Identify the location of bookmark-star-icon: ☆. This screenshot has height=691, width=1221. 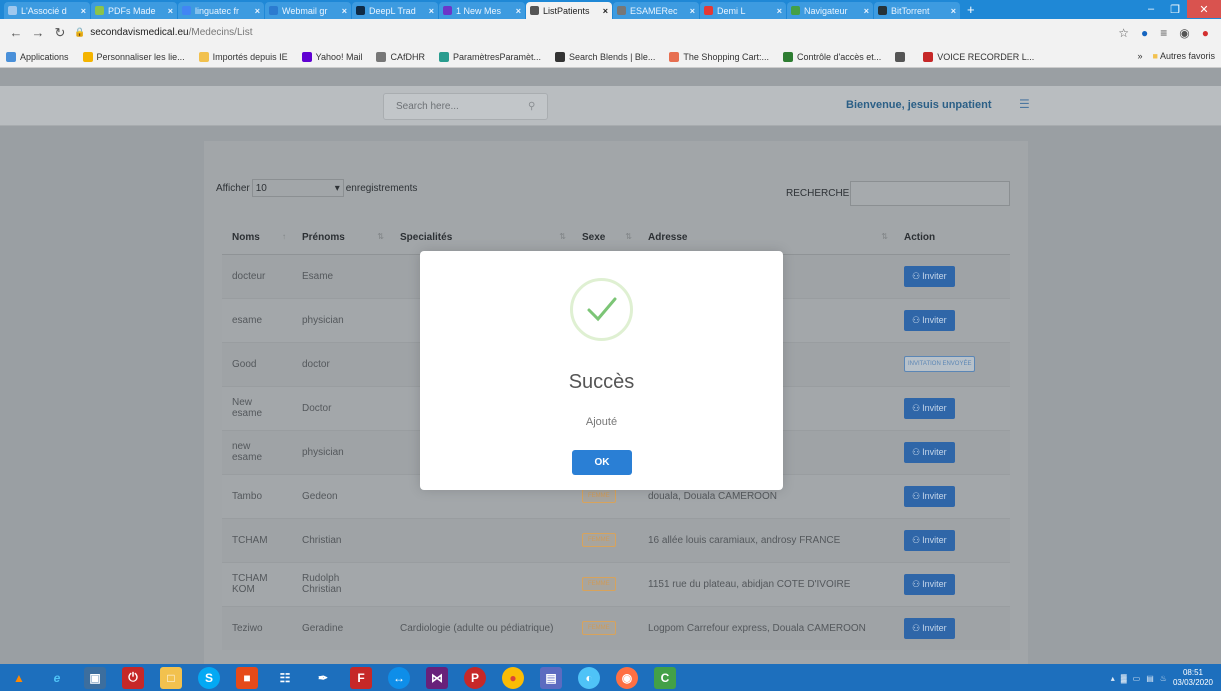
(1123, 33).